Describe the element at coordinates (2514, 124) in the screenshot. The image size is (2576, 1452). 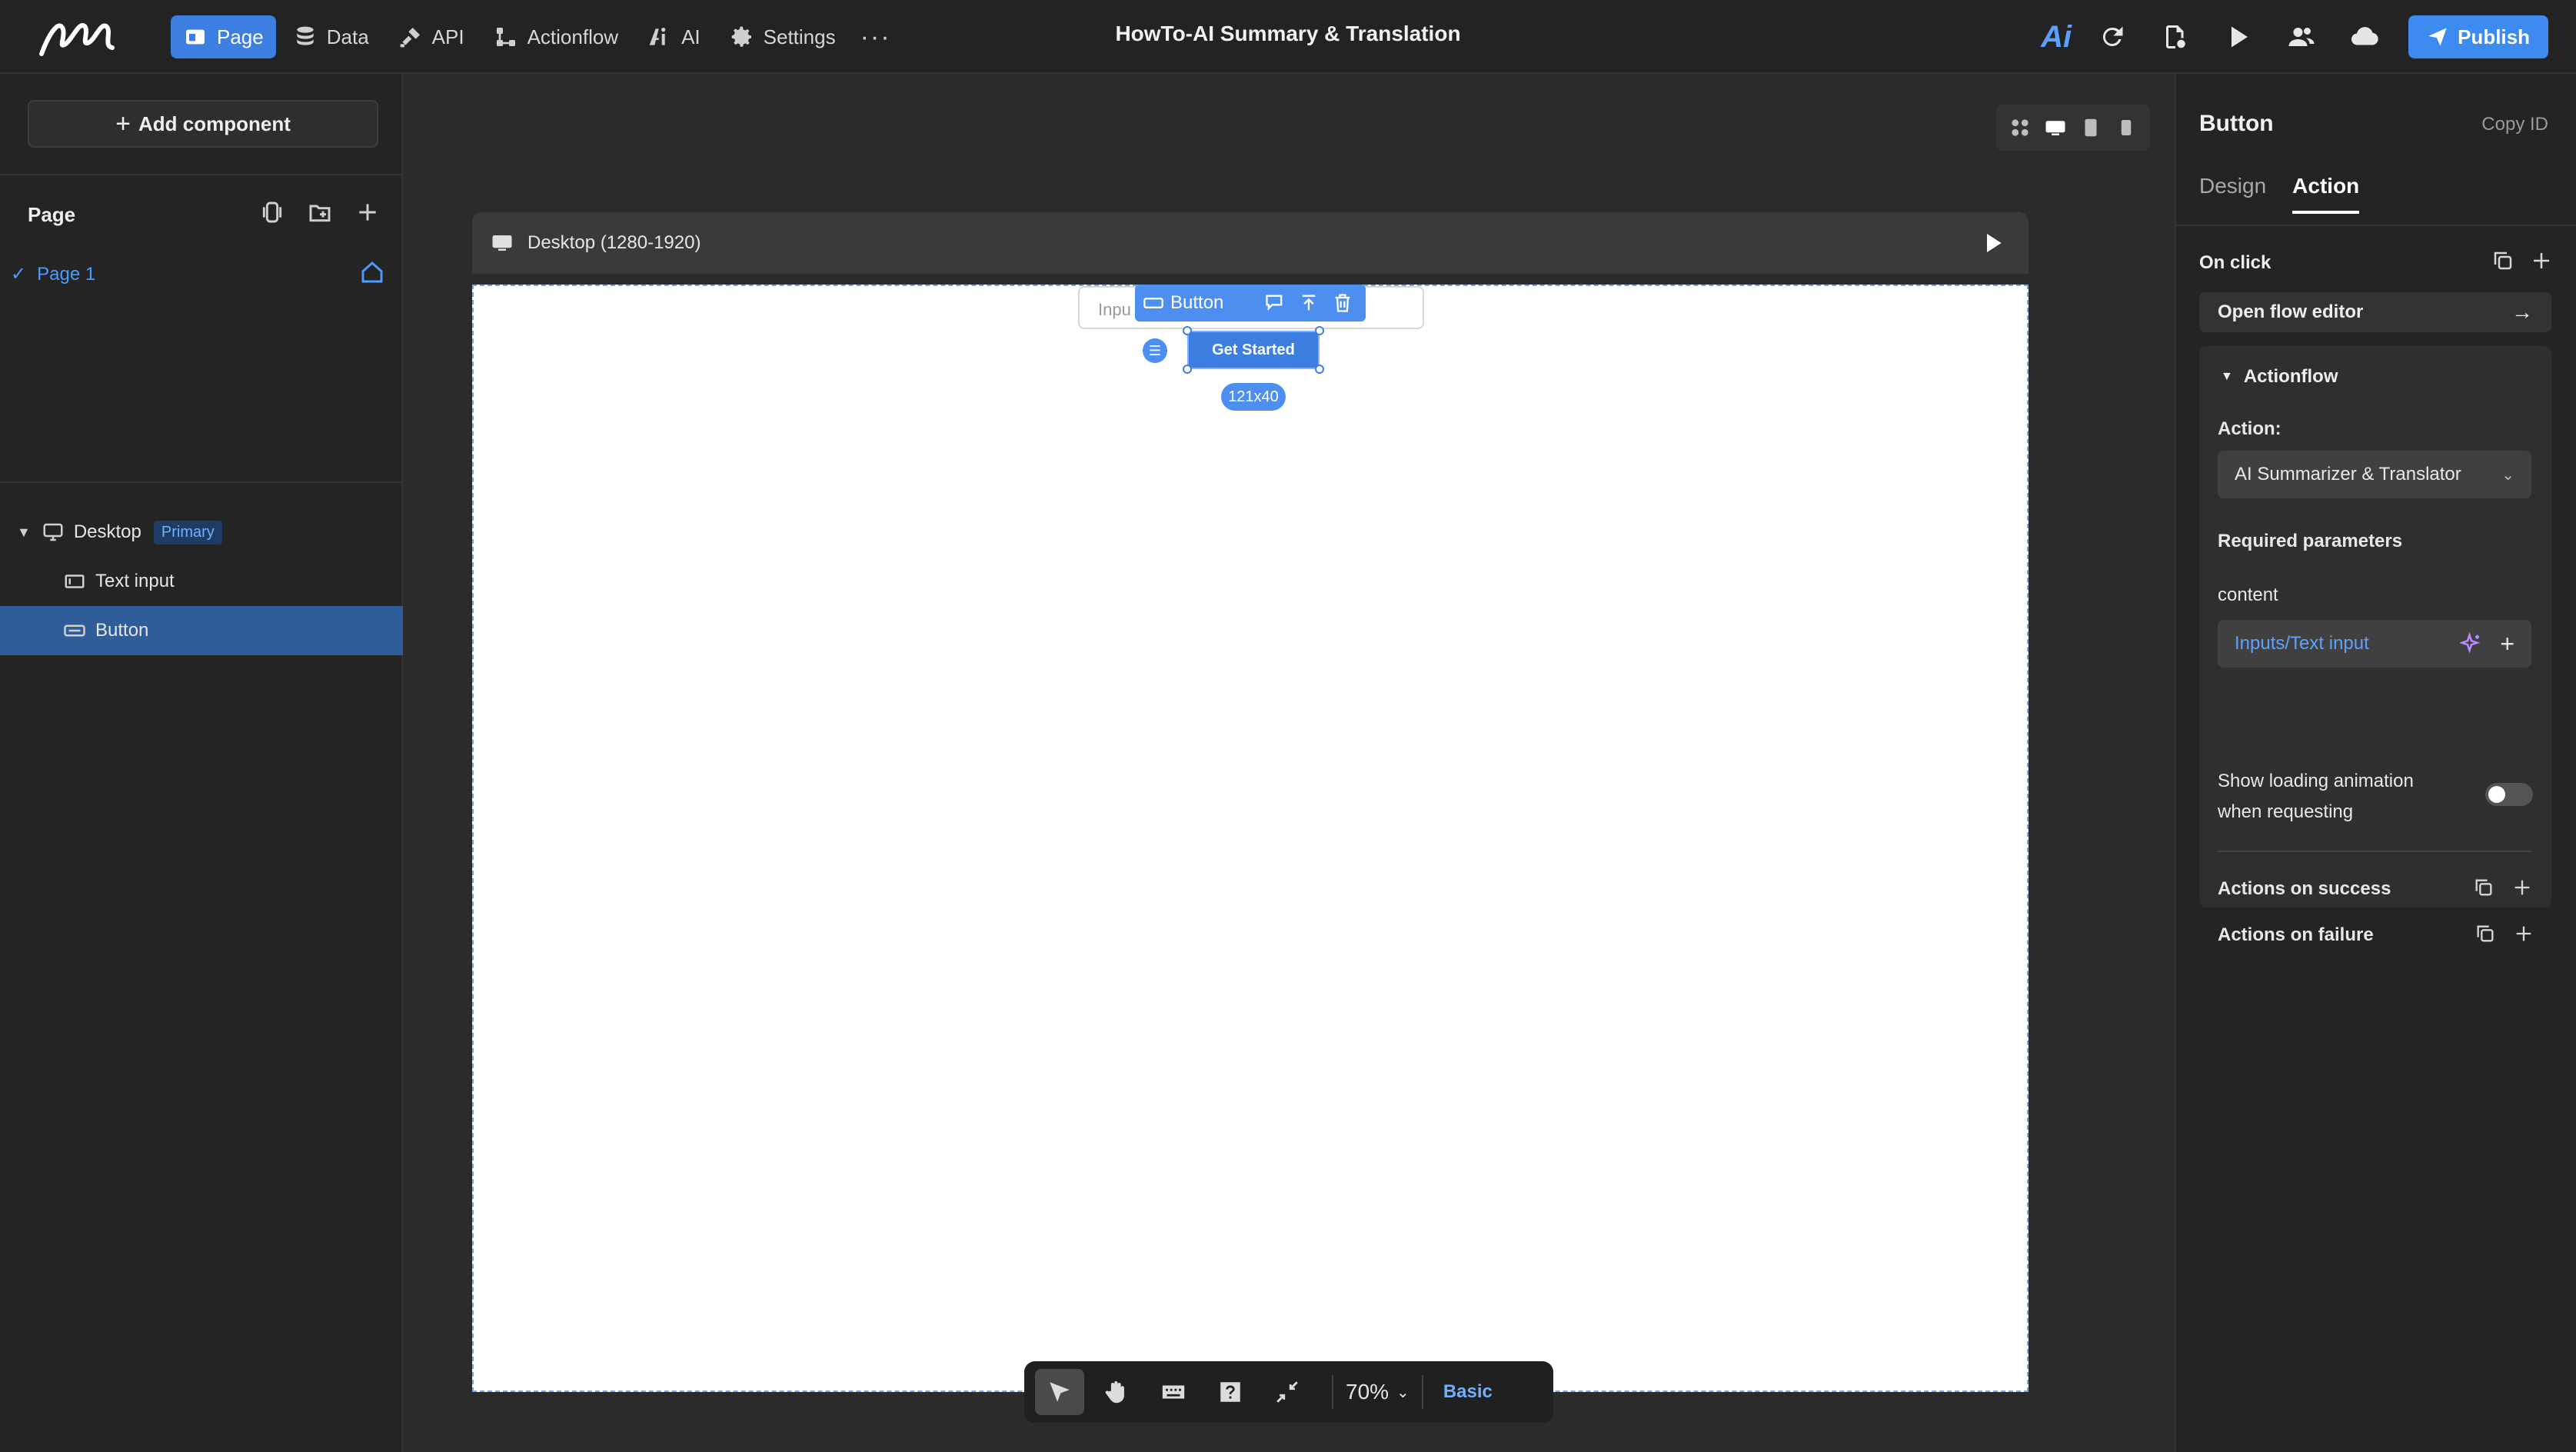
I see `copy-id-button: Copy ID` at that location.